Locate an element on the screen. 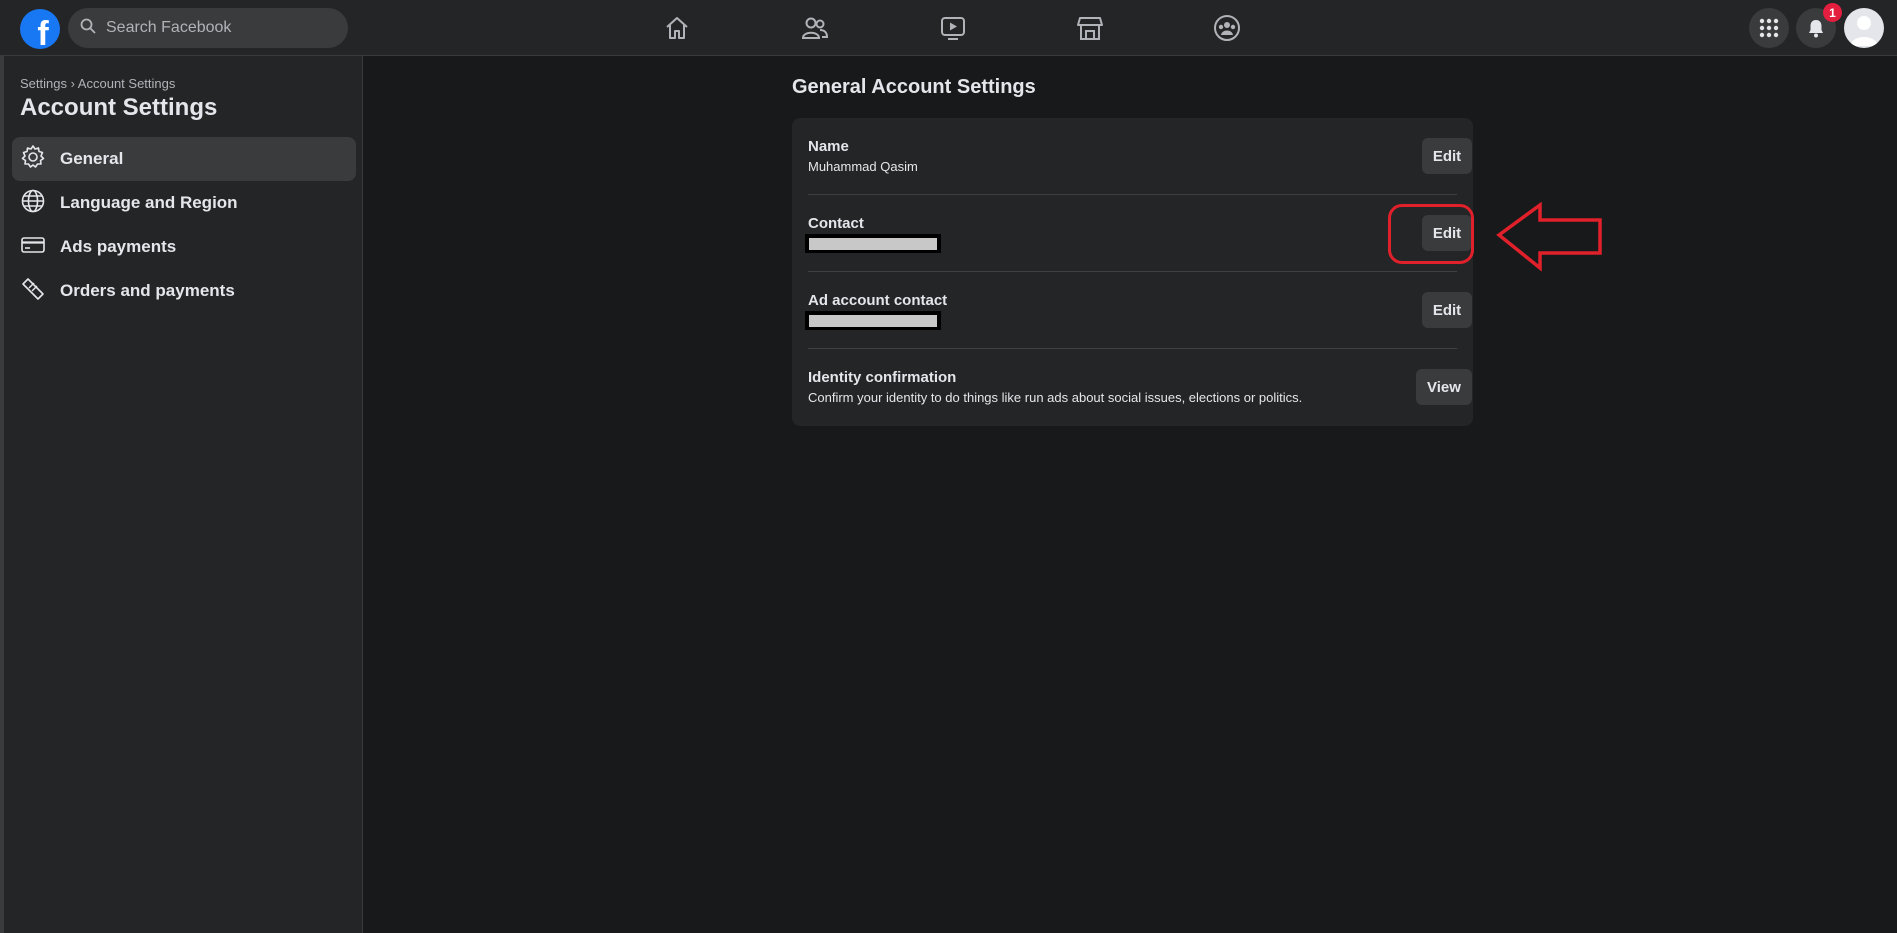  home-icon is located at coordinates (677, 28).